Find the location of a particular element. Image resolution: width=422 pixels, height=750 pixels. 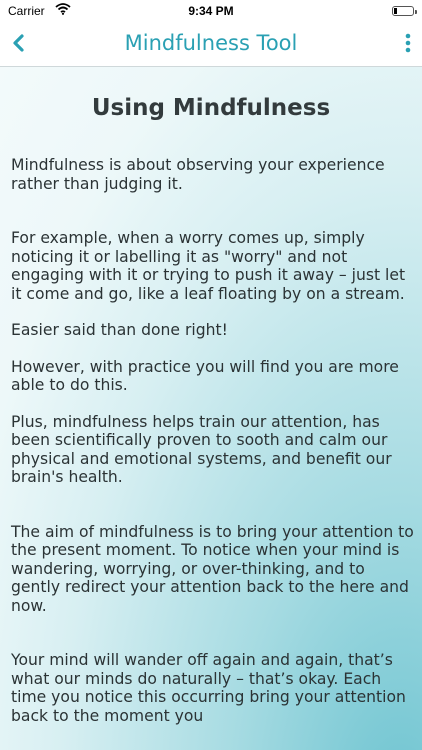

vertical-dots-icon is located at coordinates (408, 43).